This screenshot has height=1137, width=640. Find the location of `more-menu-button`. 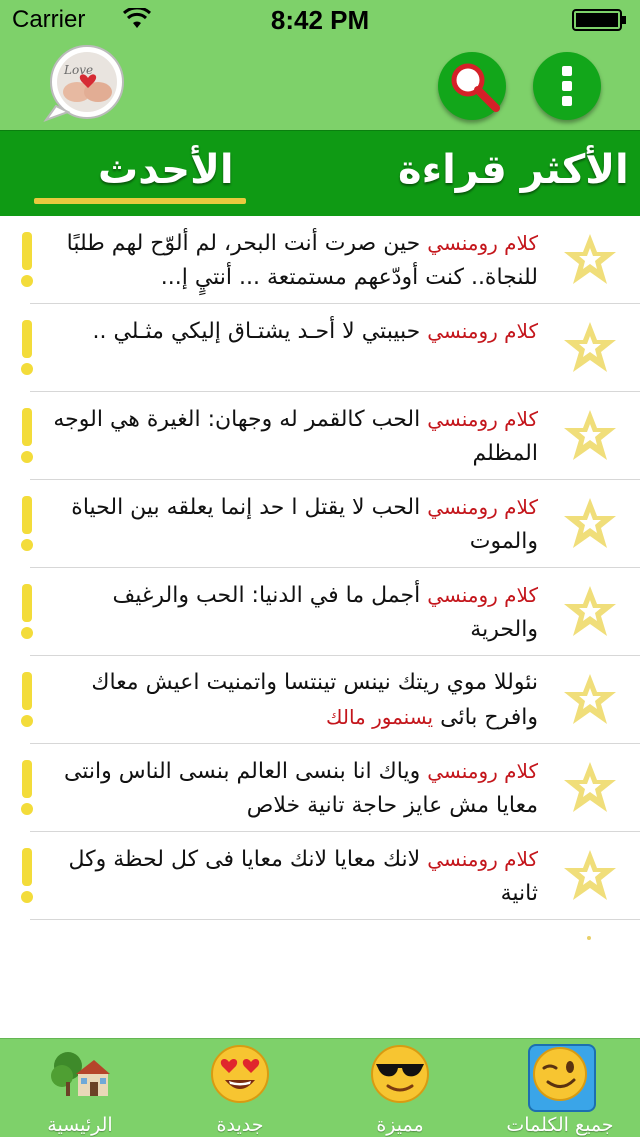

more-menu-button is located at coordinates (567, 86).